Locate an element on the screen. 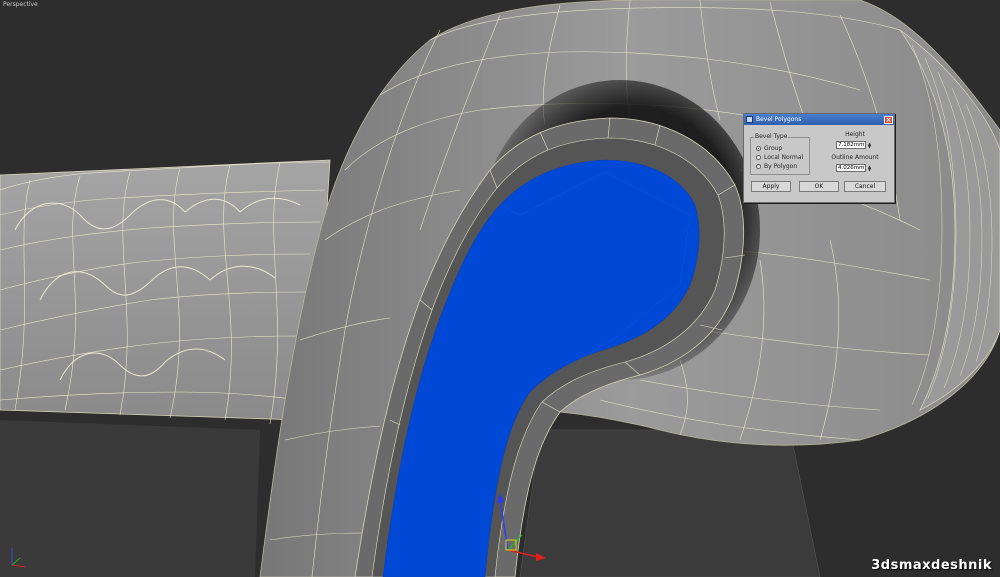  height-spin-arrows-icon: ▲ ▼ is located at coordinates (869, 145).